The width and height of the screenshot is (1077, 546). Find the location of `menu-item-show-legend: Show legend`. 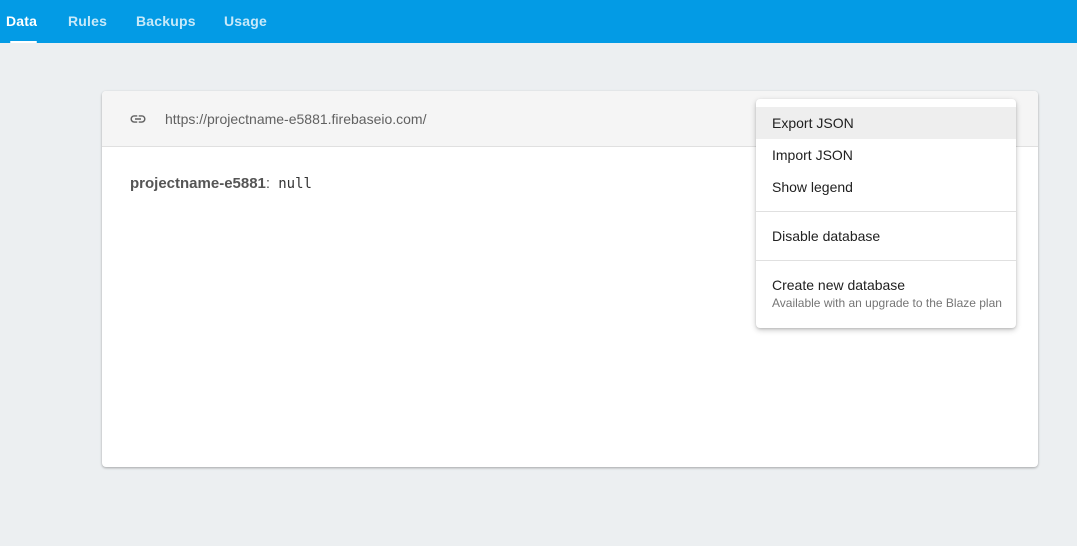

menu-item-show-legend: Show legend is located at coordinates (886, 187).